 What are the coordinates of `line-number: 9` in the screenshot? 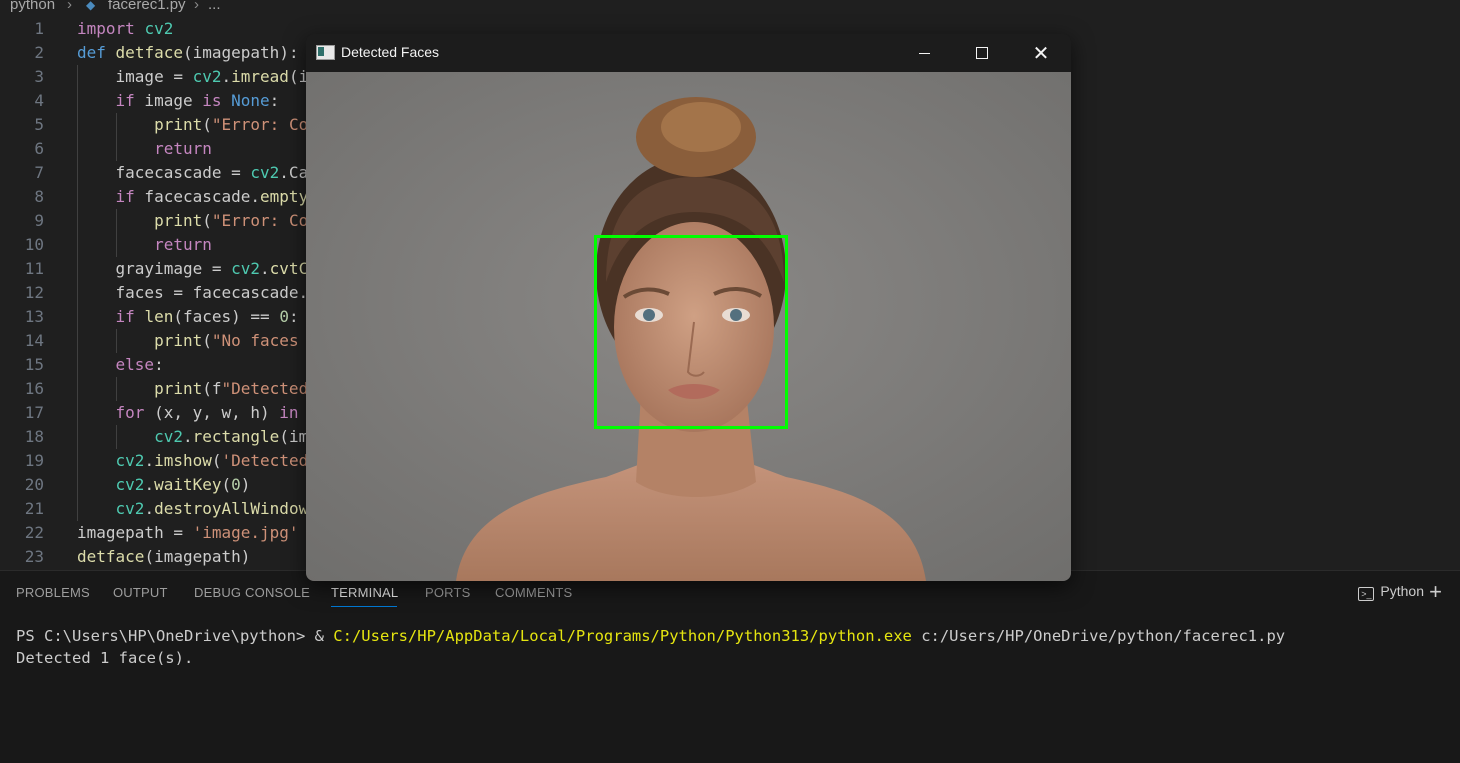 It's located at (39, 220).